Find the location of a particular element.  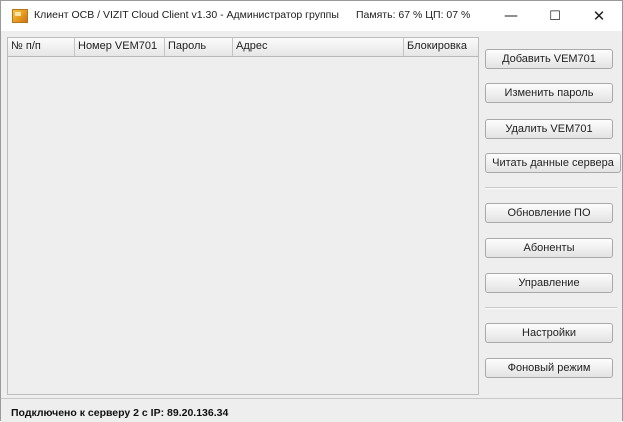

read-server-data-button: Читать данные сервера is located at coordinates (553, 163).